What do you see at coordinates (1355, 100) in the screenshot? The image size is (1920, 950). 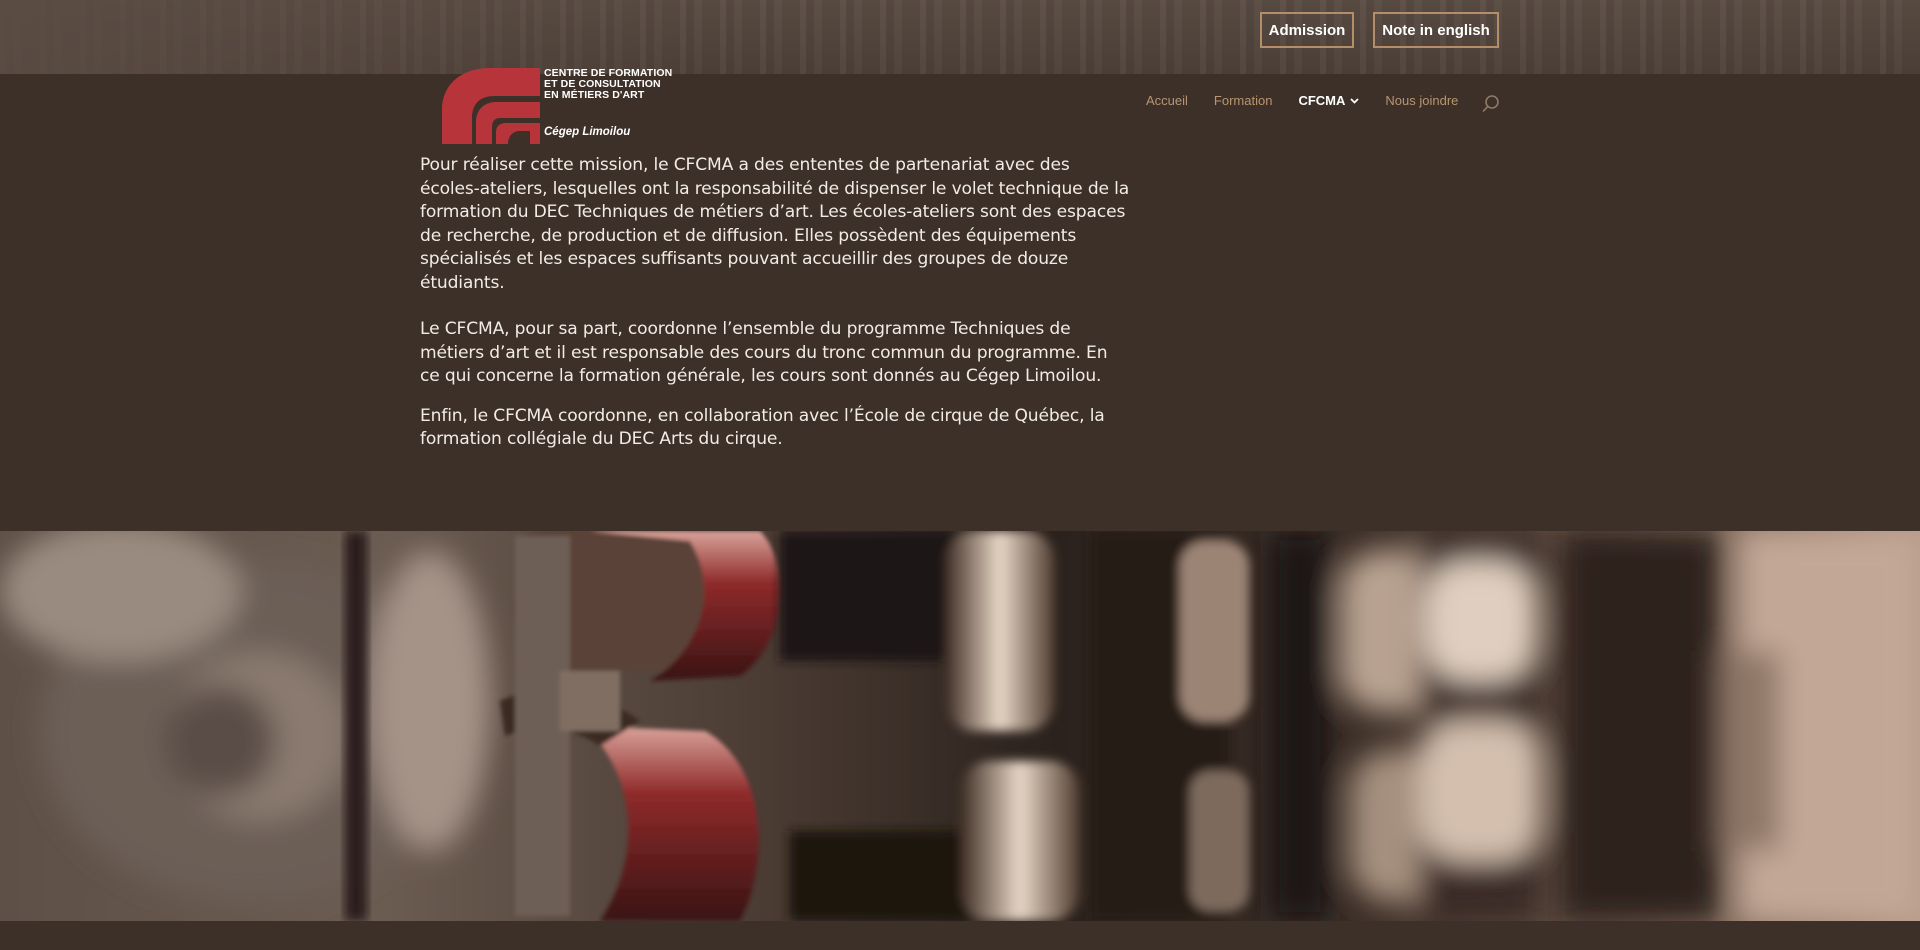 I see `chevron-down-icon` at bounding box center [1355, 100].